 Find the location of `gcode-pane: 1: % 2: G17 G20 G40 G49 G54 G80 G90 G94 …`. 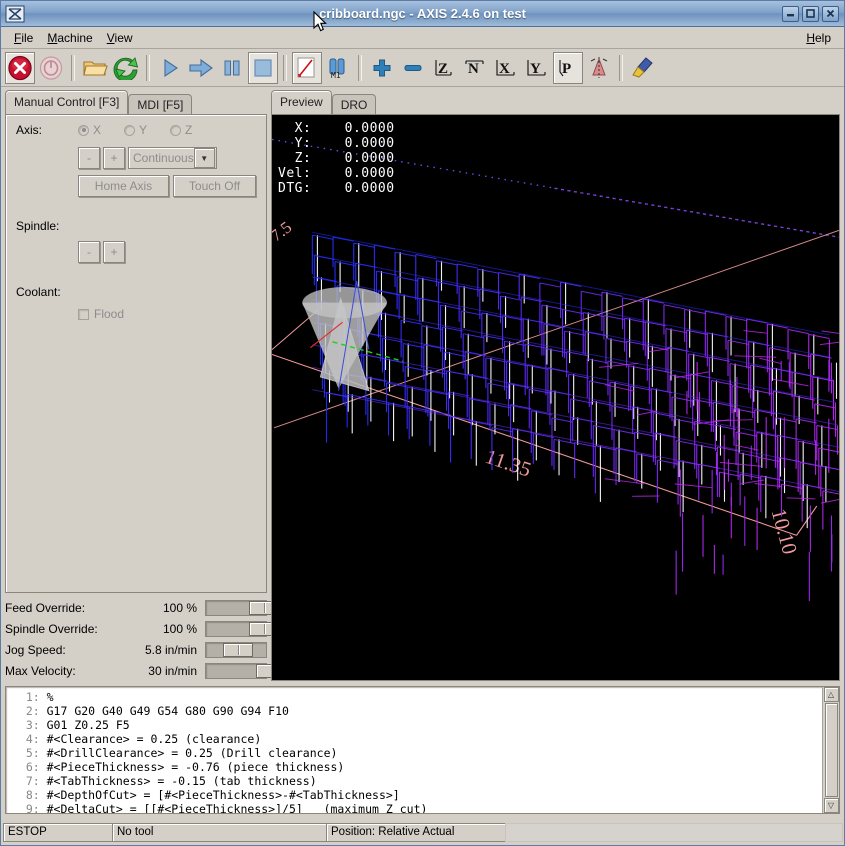

gcode-pane: 1: % 2: G17 G20 G40 G49 G54 G80 G90 G94 … is located at coordinates (422, 750).